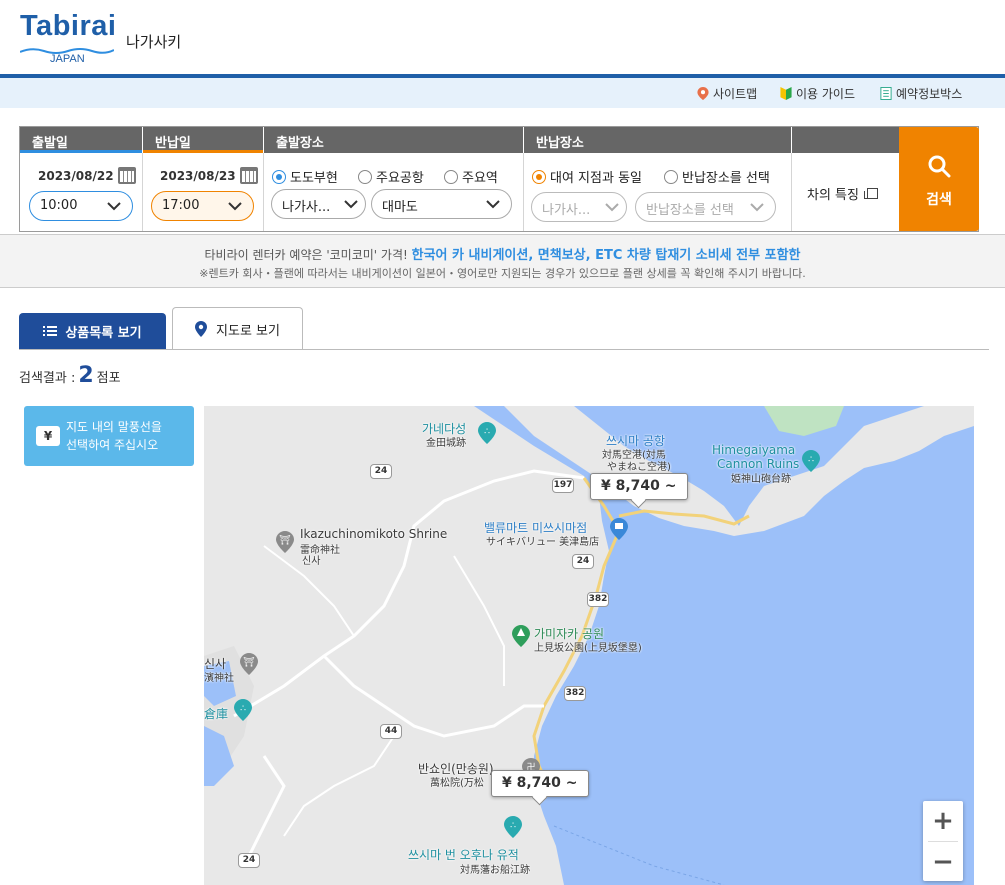 This screenshot has height=885, width=1005. I want to click on map-label-kamisaka-jp: 上見坂公園(上見坂堡塁), so click(588, 648).